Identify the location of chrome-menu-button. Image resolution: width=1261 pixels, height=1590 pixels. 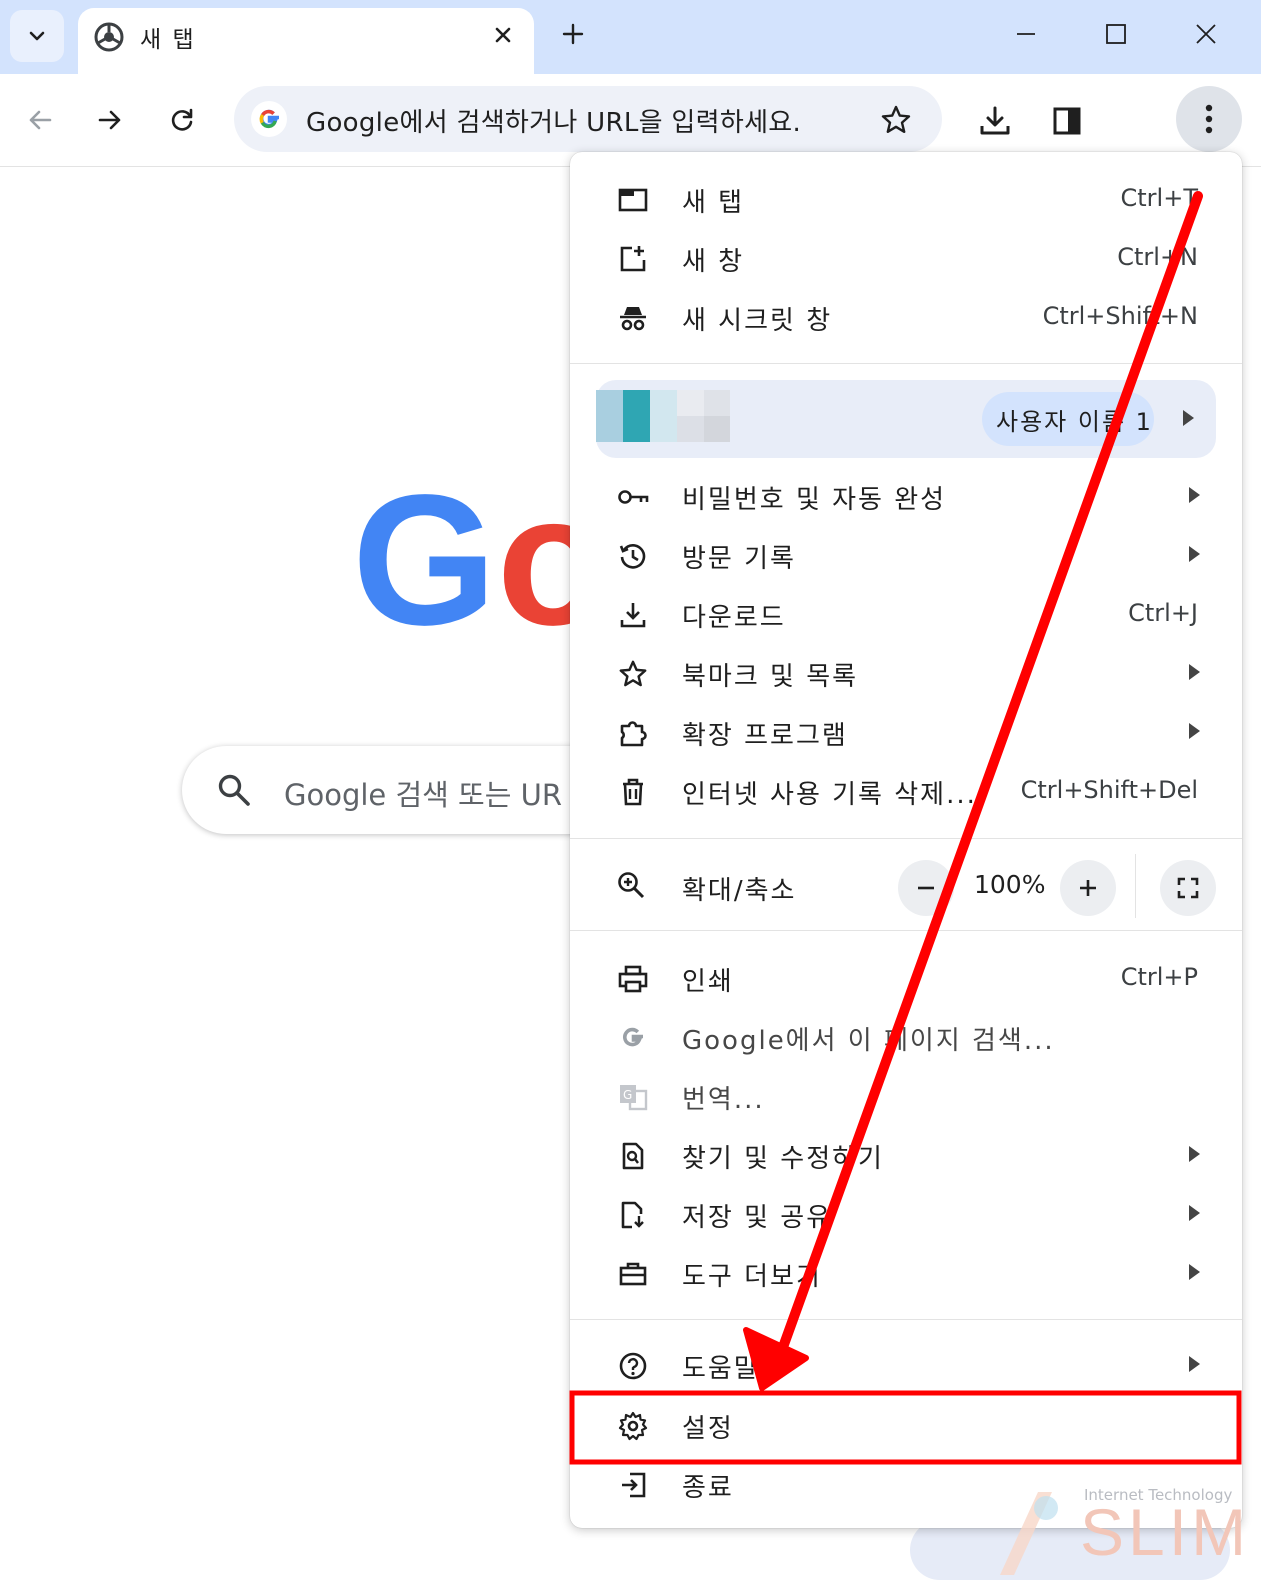
(1209, 119).